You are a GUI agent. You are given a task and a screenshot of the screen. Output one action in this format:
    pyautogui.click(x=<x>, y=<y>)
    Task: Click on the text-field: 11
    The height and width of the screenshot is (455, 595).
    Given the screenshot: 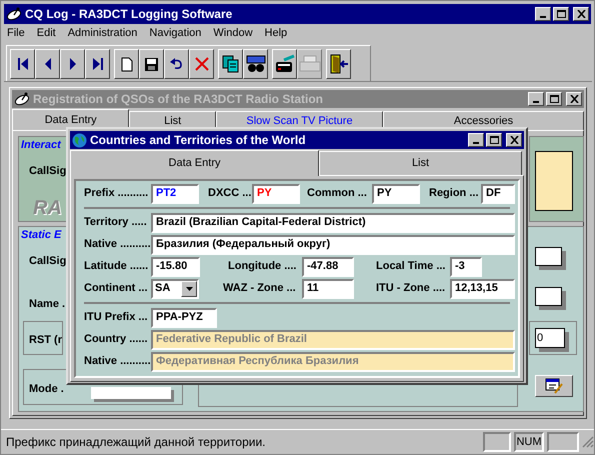 What is the action you would take?
    pyautogui.click(x=328, y=288)
    